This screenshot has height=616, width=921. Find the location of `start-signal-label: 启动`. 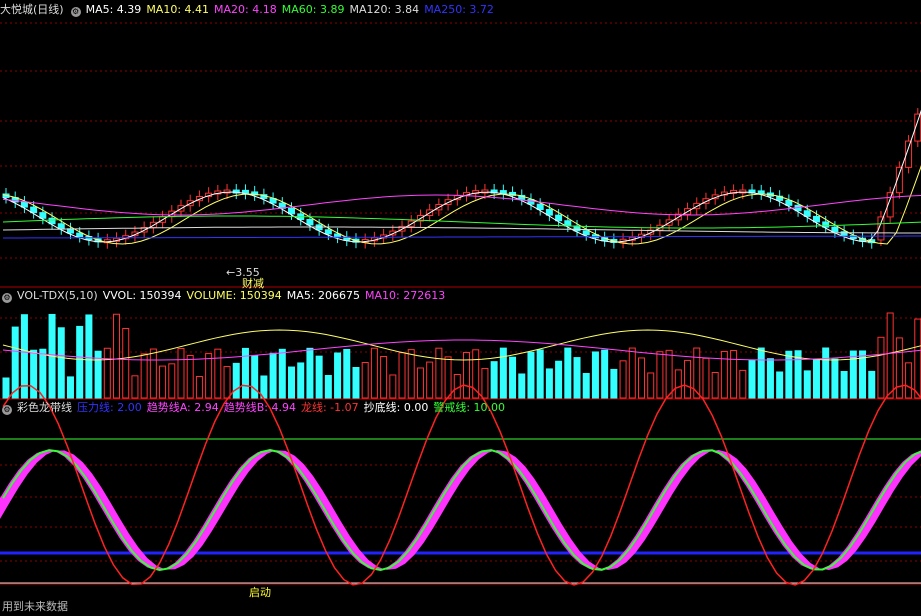

start-signal-label: 启动 is located at coordinates (260, 592).